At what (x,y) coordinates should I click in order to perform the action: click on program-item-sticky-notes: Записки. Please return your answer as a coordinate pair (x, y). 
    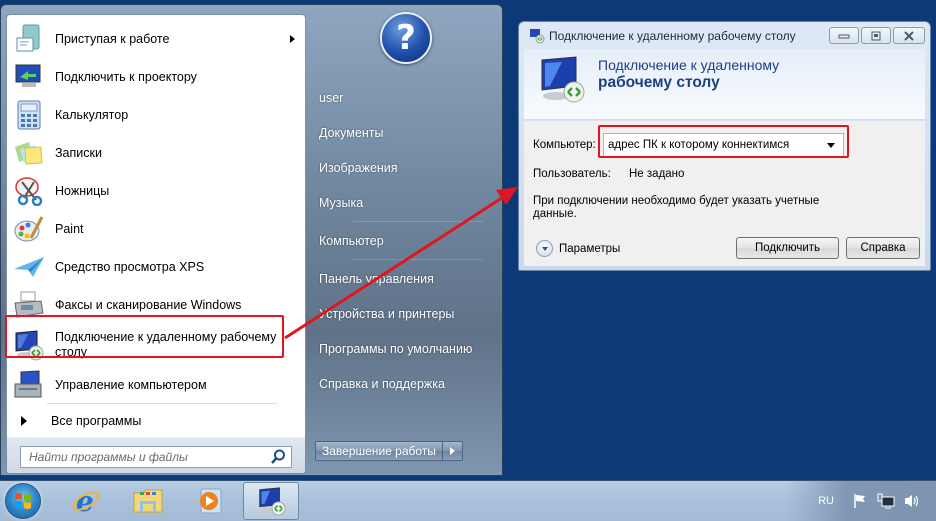
    Looking at the image, I should click on (156, 153).